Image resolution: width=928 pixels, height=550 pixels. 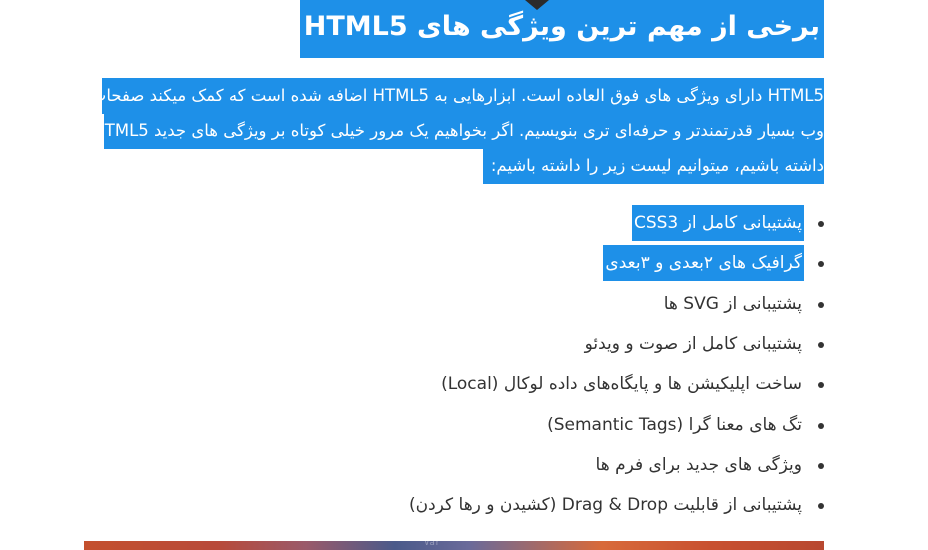 I want to click on list-item: گرافیک های ۲بعدی و ۳بعدی, so click(x=454, y=263).